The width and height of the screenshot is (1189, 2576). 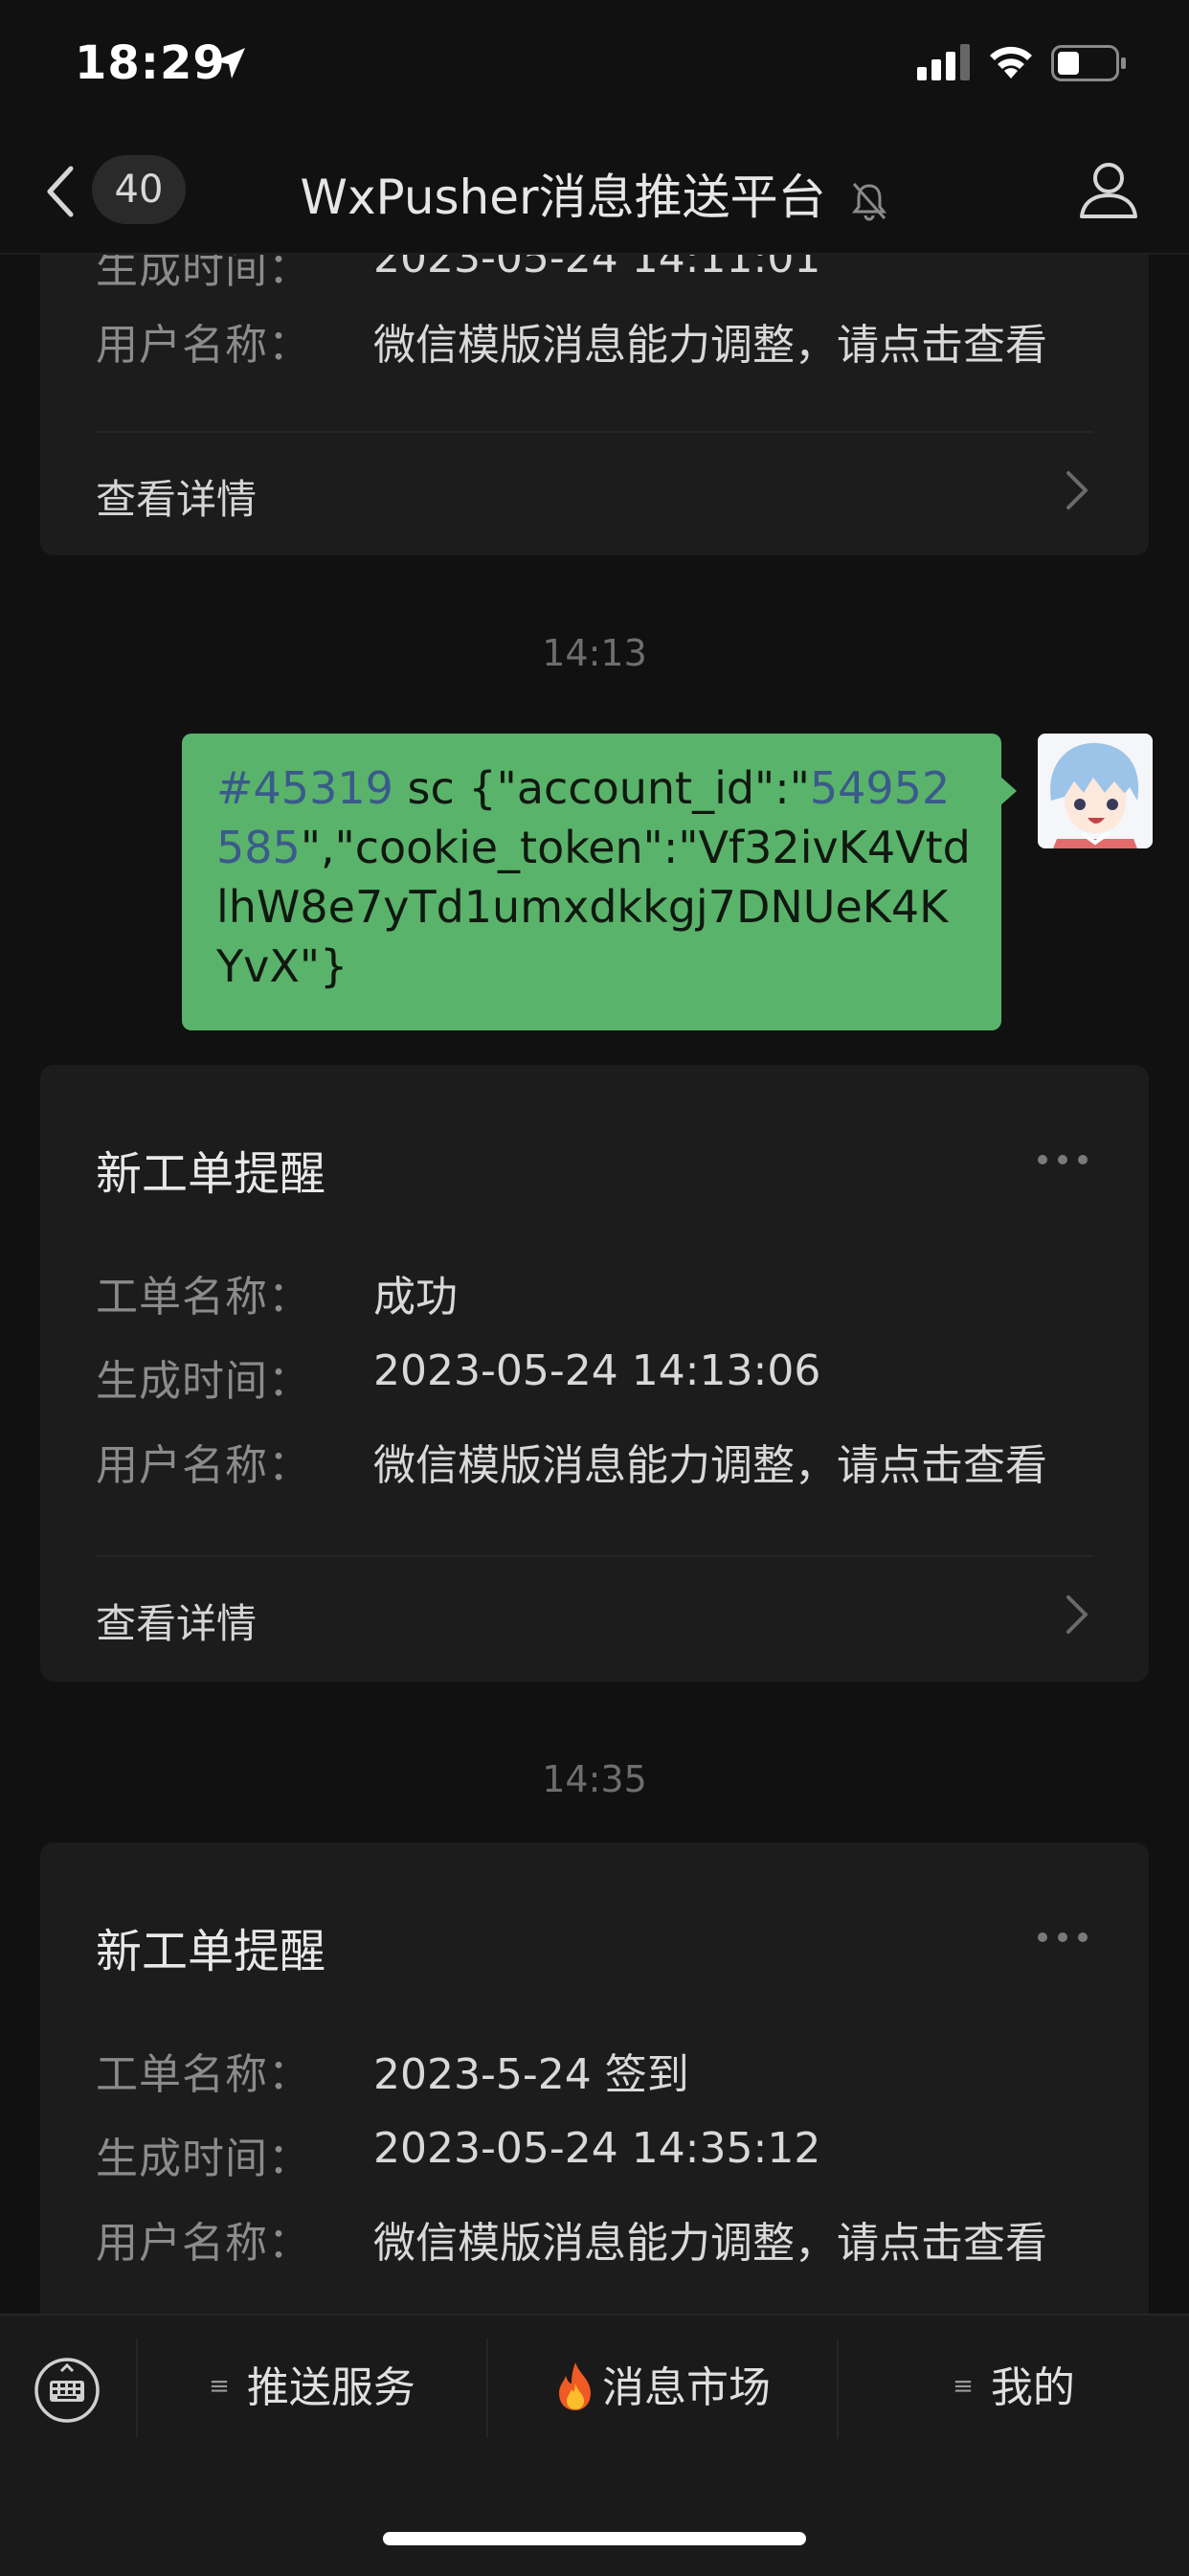 I want to click on avatar, so click(x=1095, y=791).